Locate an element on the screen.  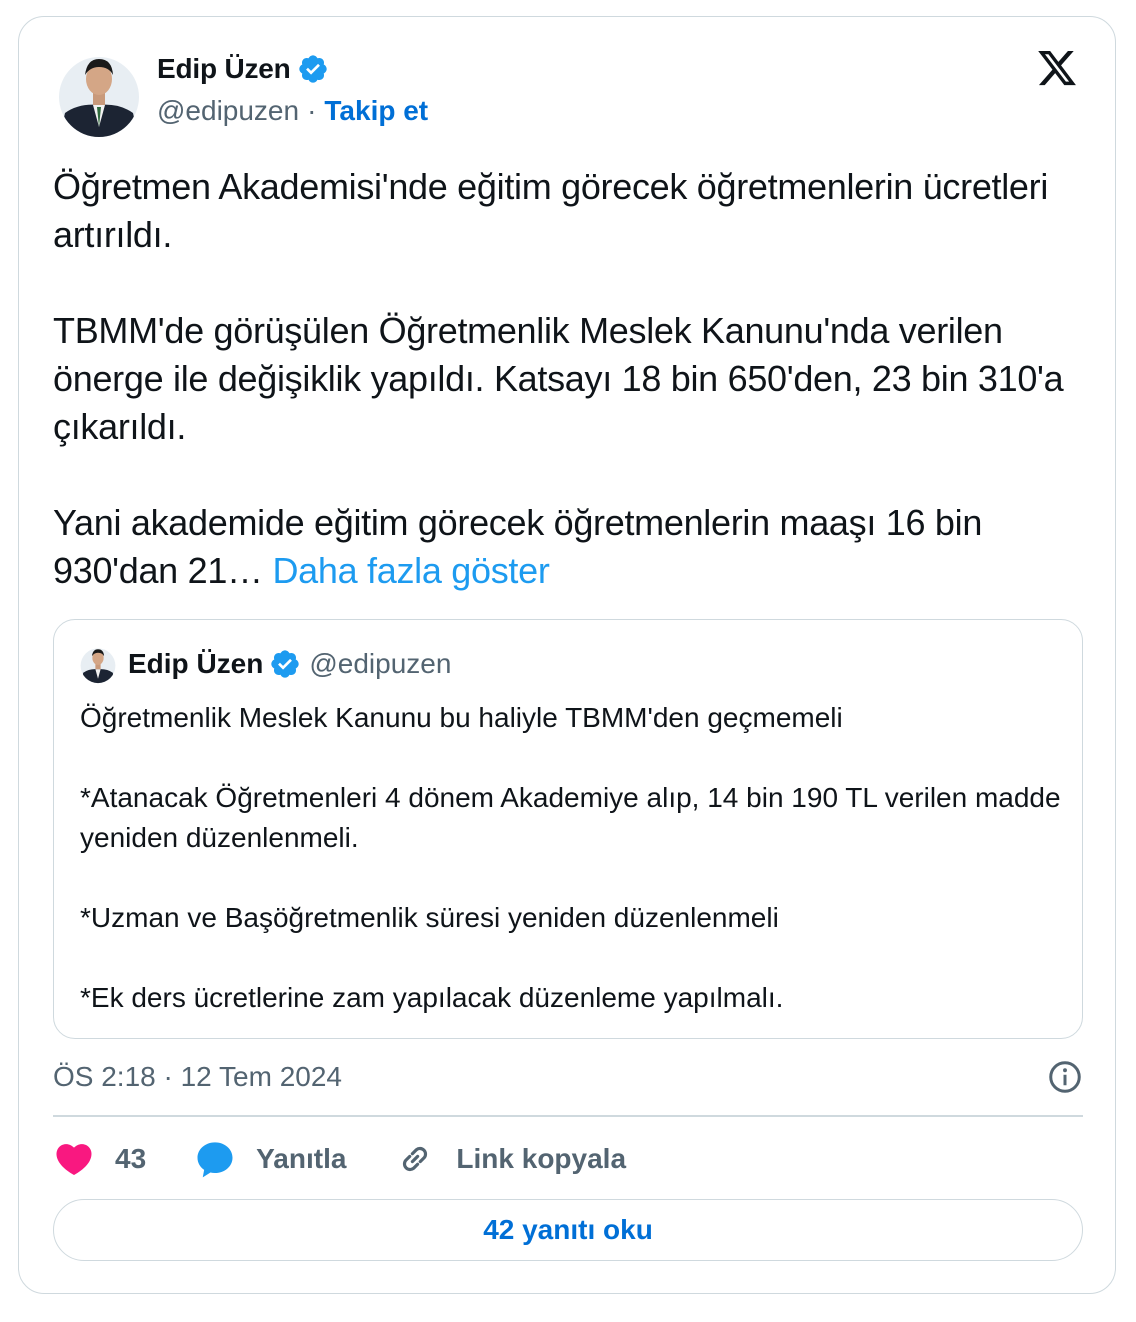
quoted-tweet-header: Edip Üzen @edipuzen is located at coordinates (265, 664).